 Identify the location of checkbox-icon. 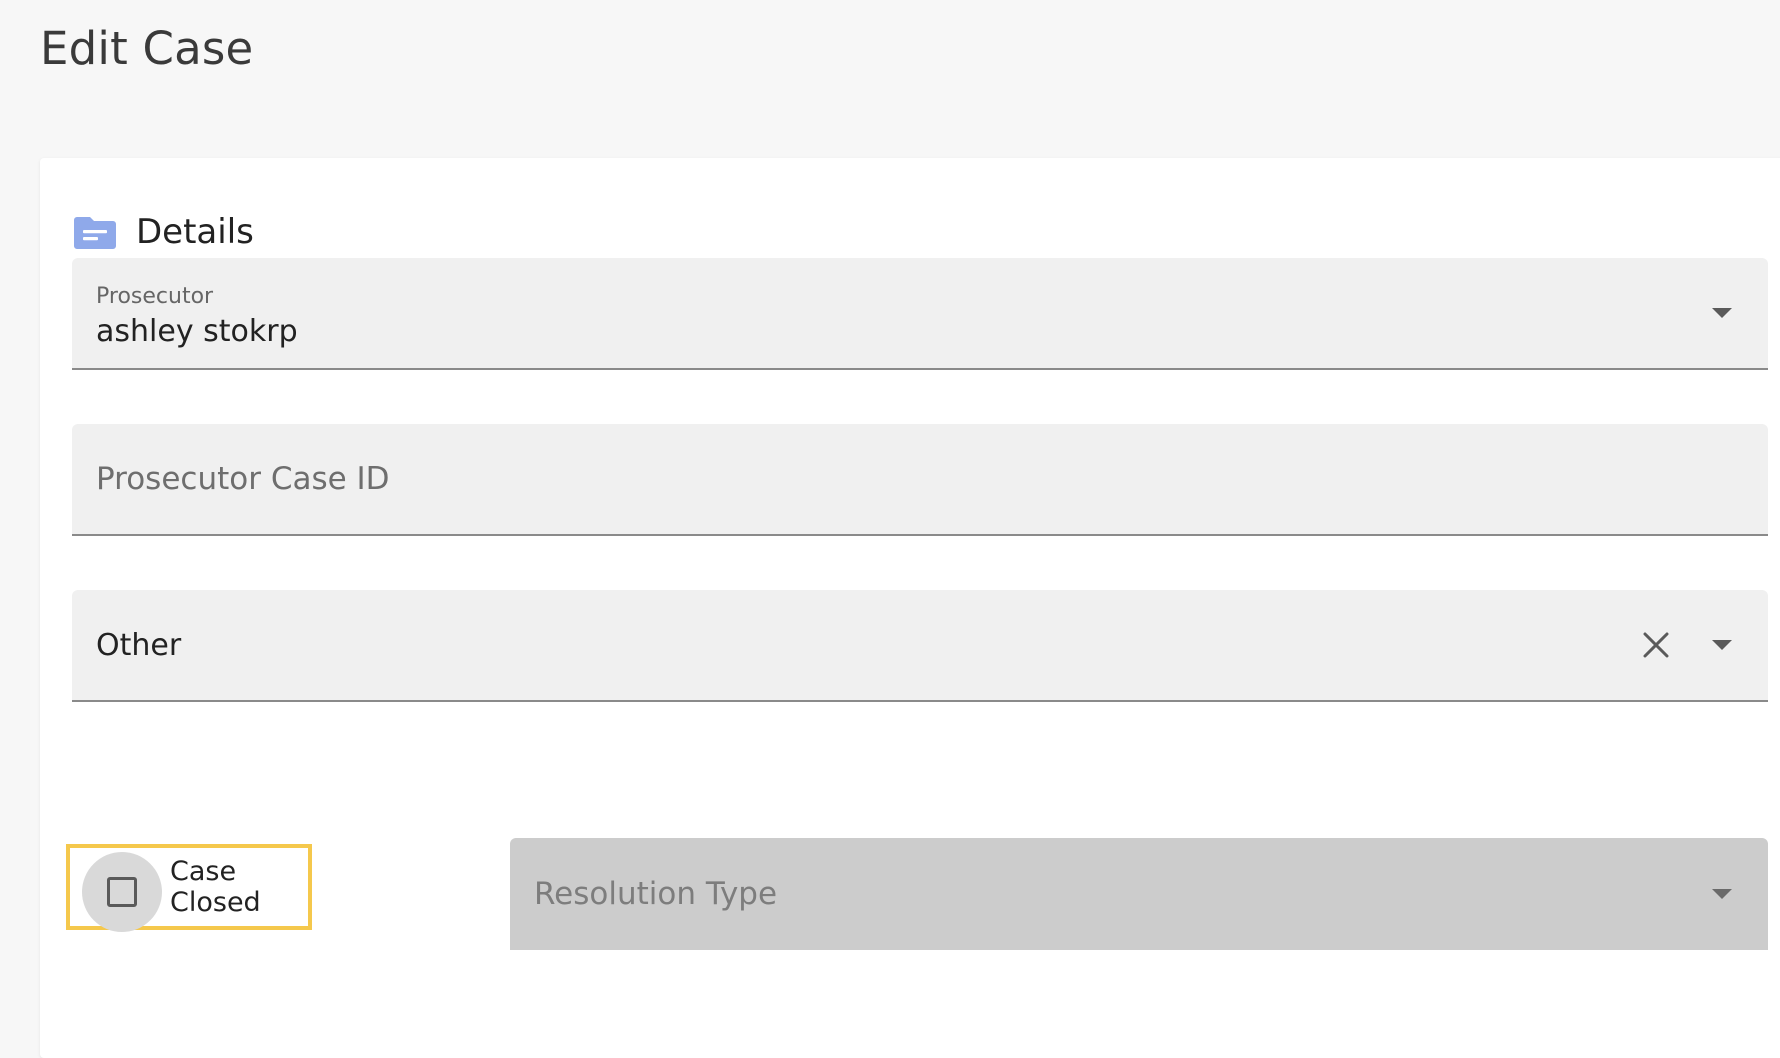
(122, 892).